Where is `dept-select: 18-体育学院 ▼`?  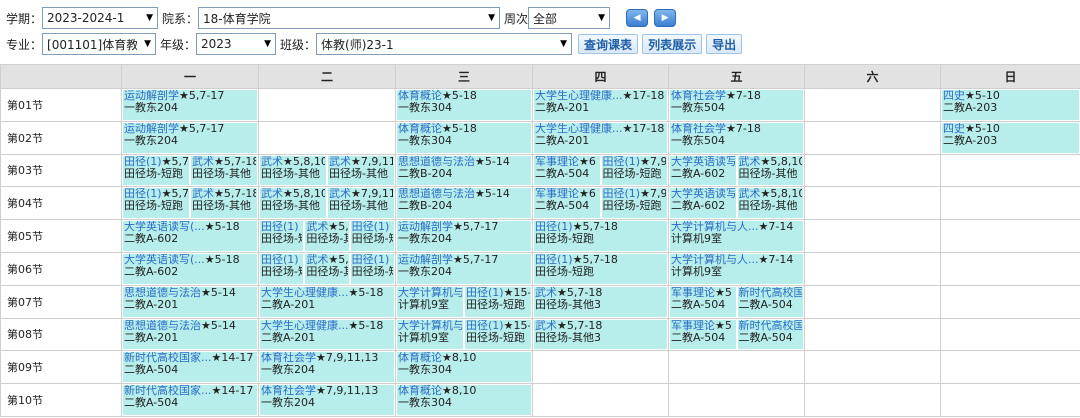
dept-select: 18-体育学院 ▼ is located at coordinates (349, 18).